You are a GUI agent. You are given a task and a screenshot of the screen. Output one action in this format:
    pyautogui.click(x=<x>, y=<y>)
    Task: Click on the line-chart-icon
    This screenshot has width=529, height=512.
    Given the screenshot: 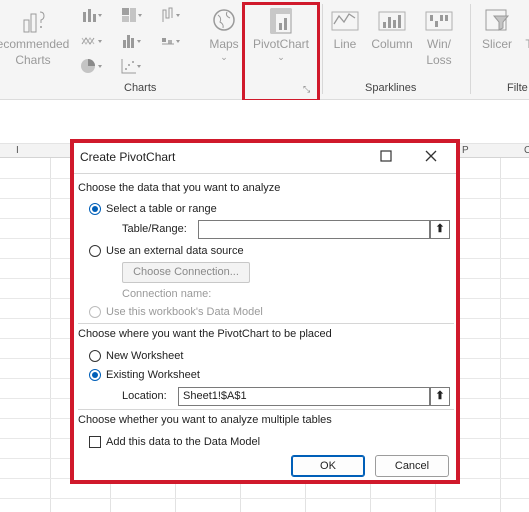 What is the action you would take?
    pyautogui.click(x=91, y=41)
    